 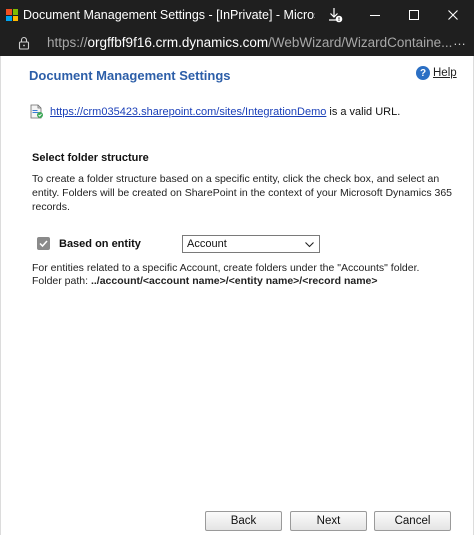 I want to click on based-on-entity-checkbox, so click(x=43, y=243).